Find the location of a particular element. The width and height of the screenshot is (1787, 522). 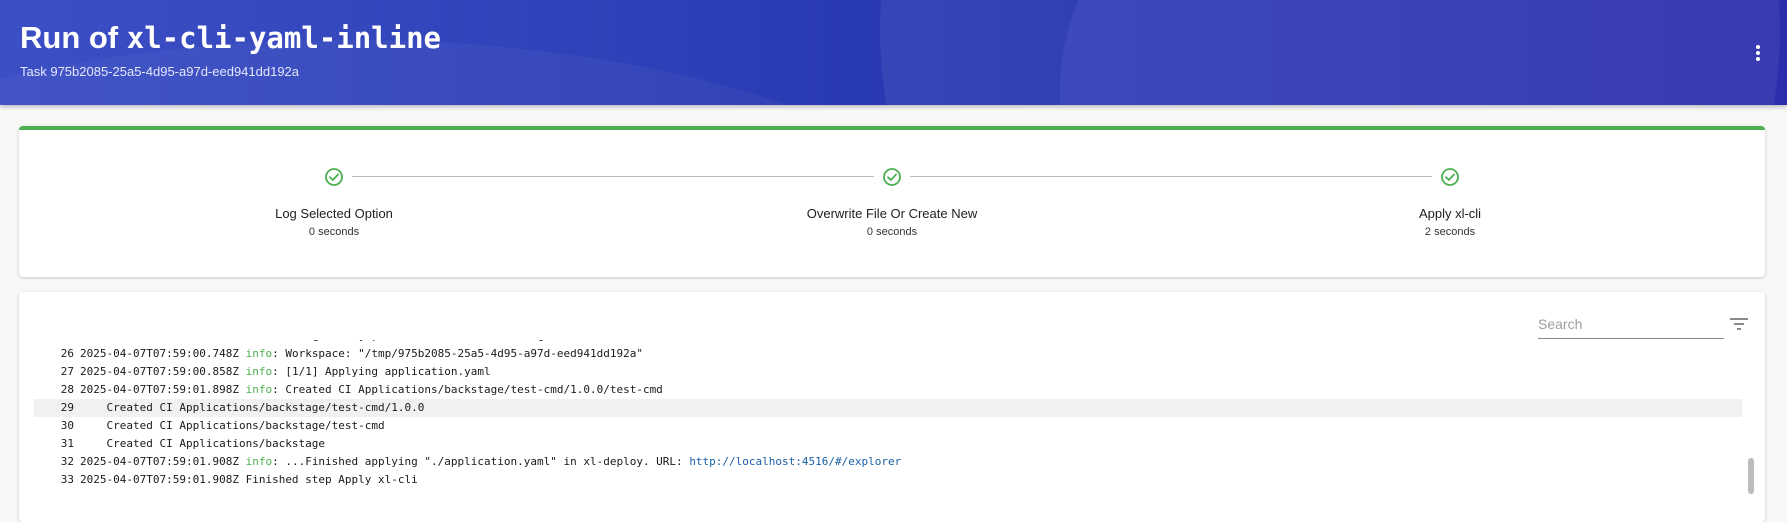

line-number: 32 is located at coordinates (67, 461).